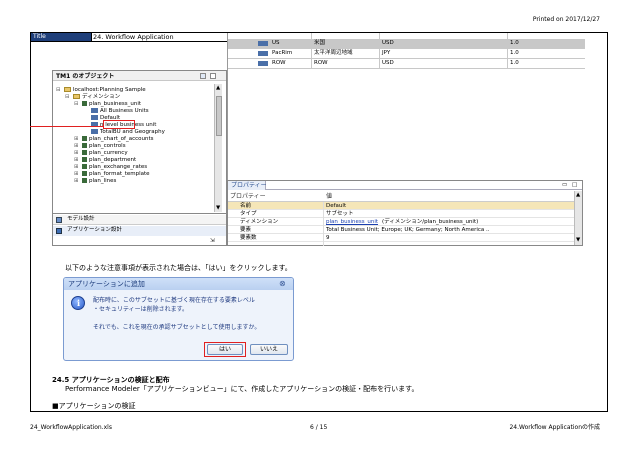  I want to click on tab-properties: プロパティー, so click(247, 185).